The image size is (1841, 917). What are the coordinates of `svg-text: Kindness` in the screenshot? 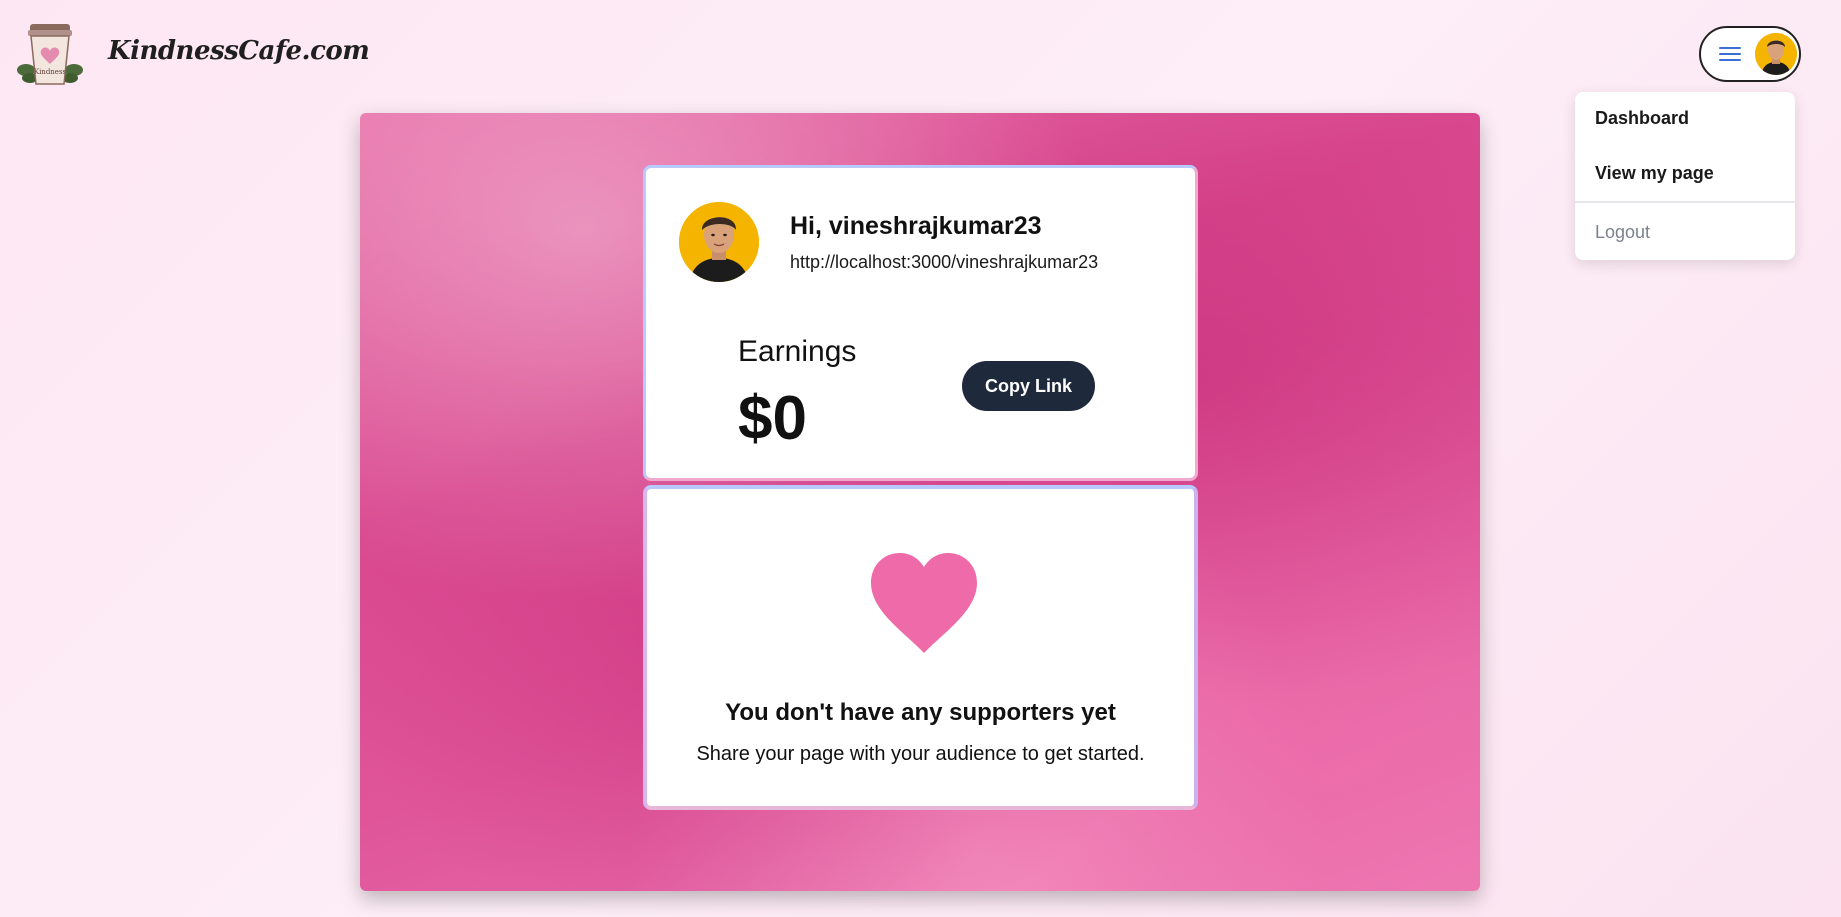 It's located at (50, 72).